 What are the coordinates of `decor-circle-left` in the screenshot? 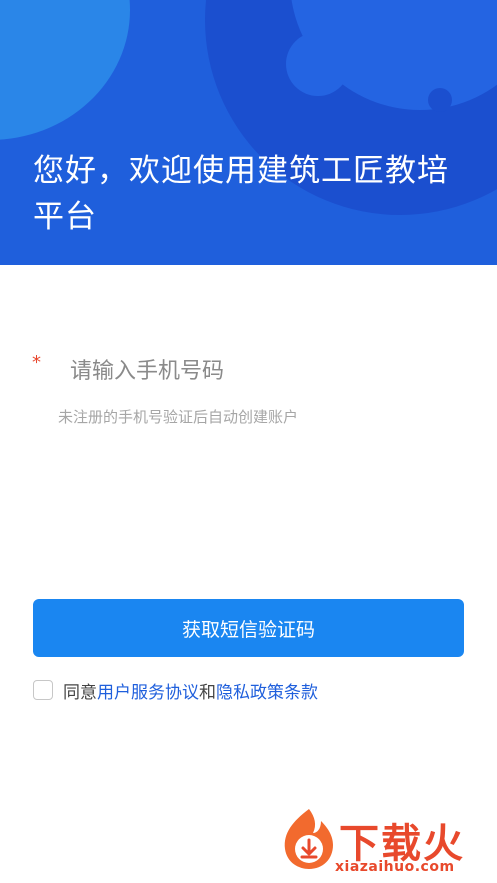 It's located at (65, 70).